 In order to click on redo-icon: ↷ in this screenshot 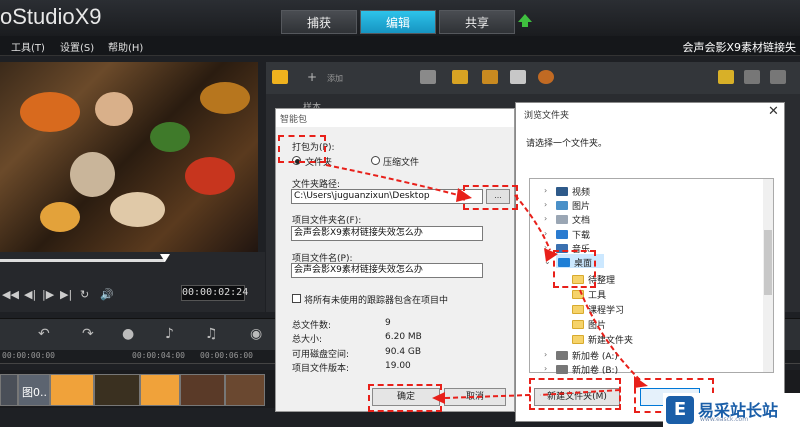, I will do `click(88, 334)`.